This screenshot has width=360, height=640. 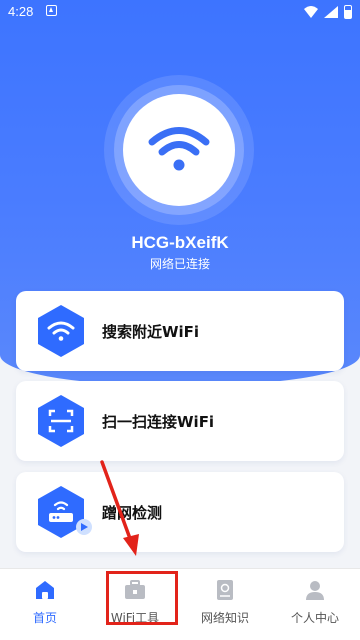 I want to click on search-nearby-wifi-card: 搜索附近WiFi, so click(x=180, y=331).